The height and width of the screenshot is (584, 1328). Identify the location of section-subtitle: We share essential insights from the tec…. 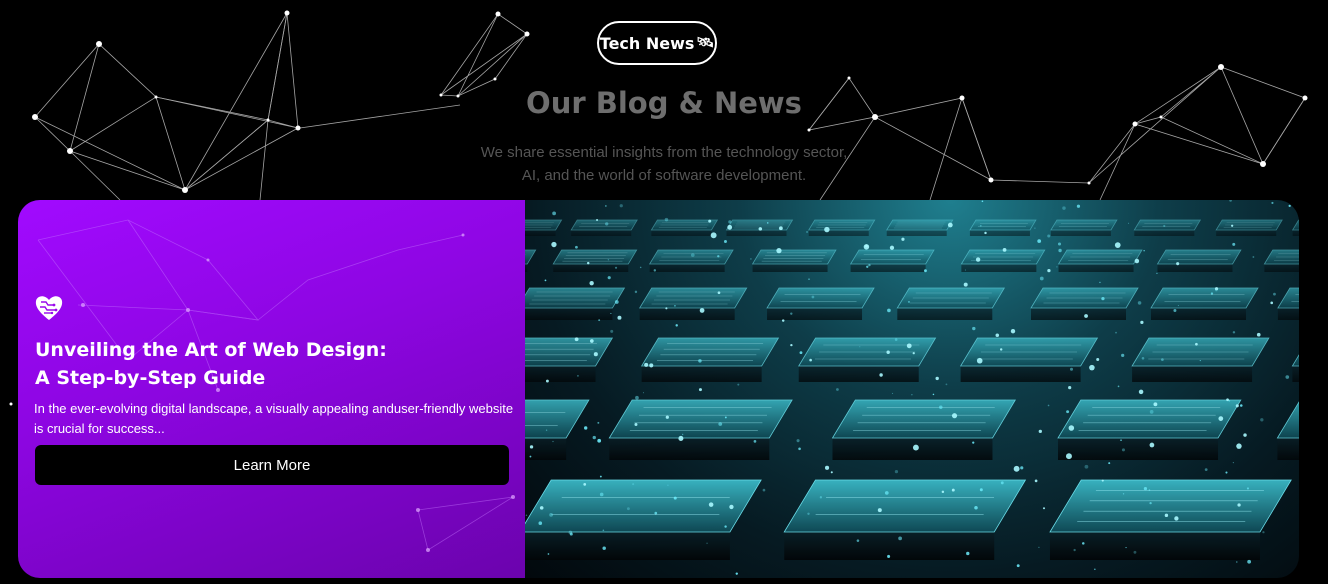
(664, 164).